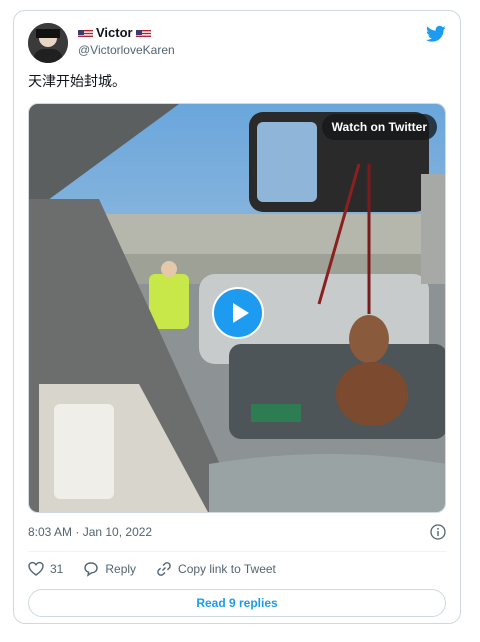 The width and height of the screenshot is (480, 642). I want to click on copy-link-button: Copy link to Tweet, so click(216, 569).